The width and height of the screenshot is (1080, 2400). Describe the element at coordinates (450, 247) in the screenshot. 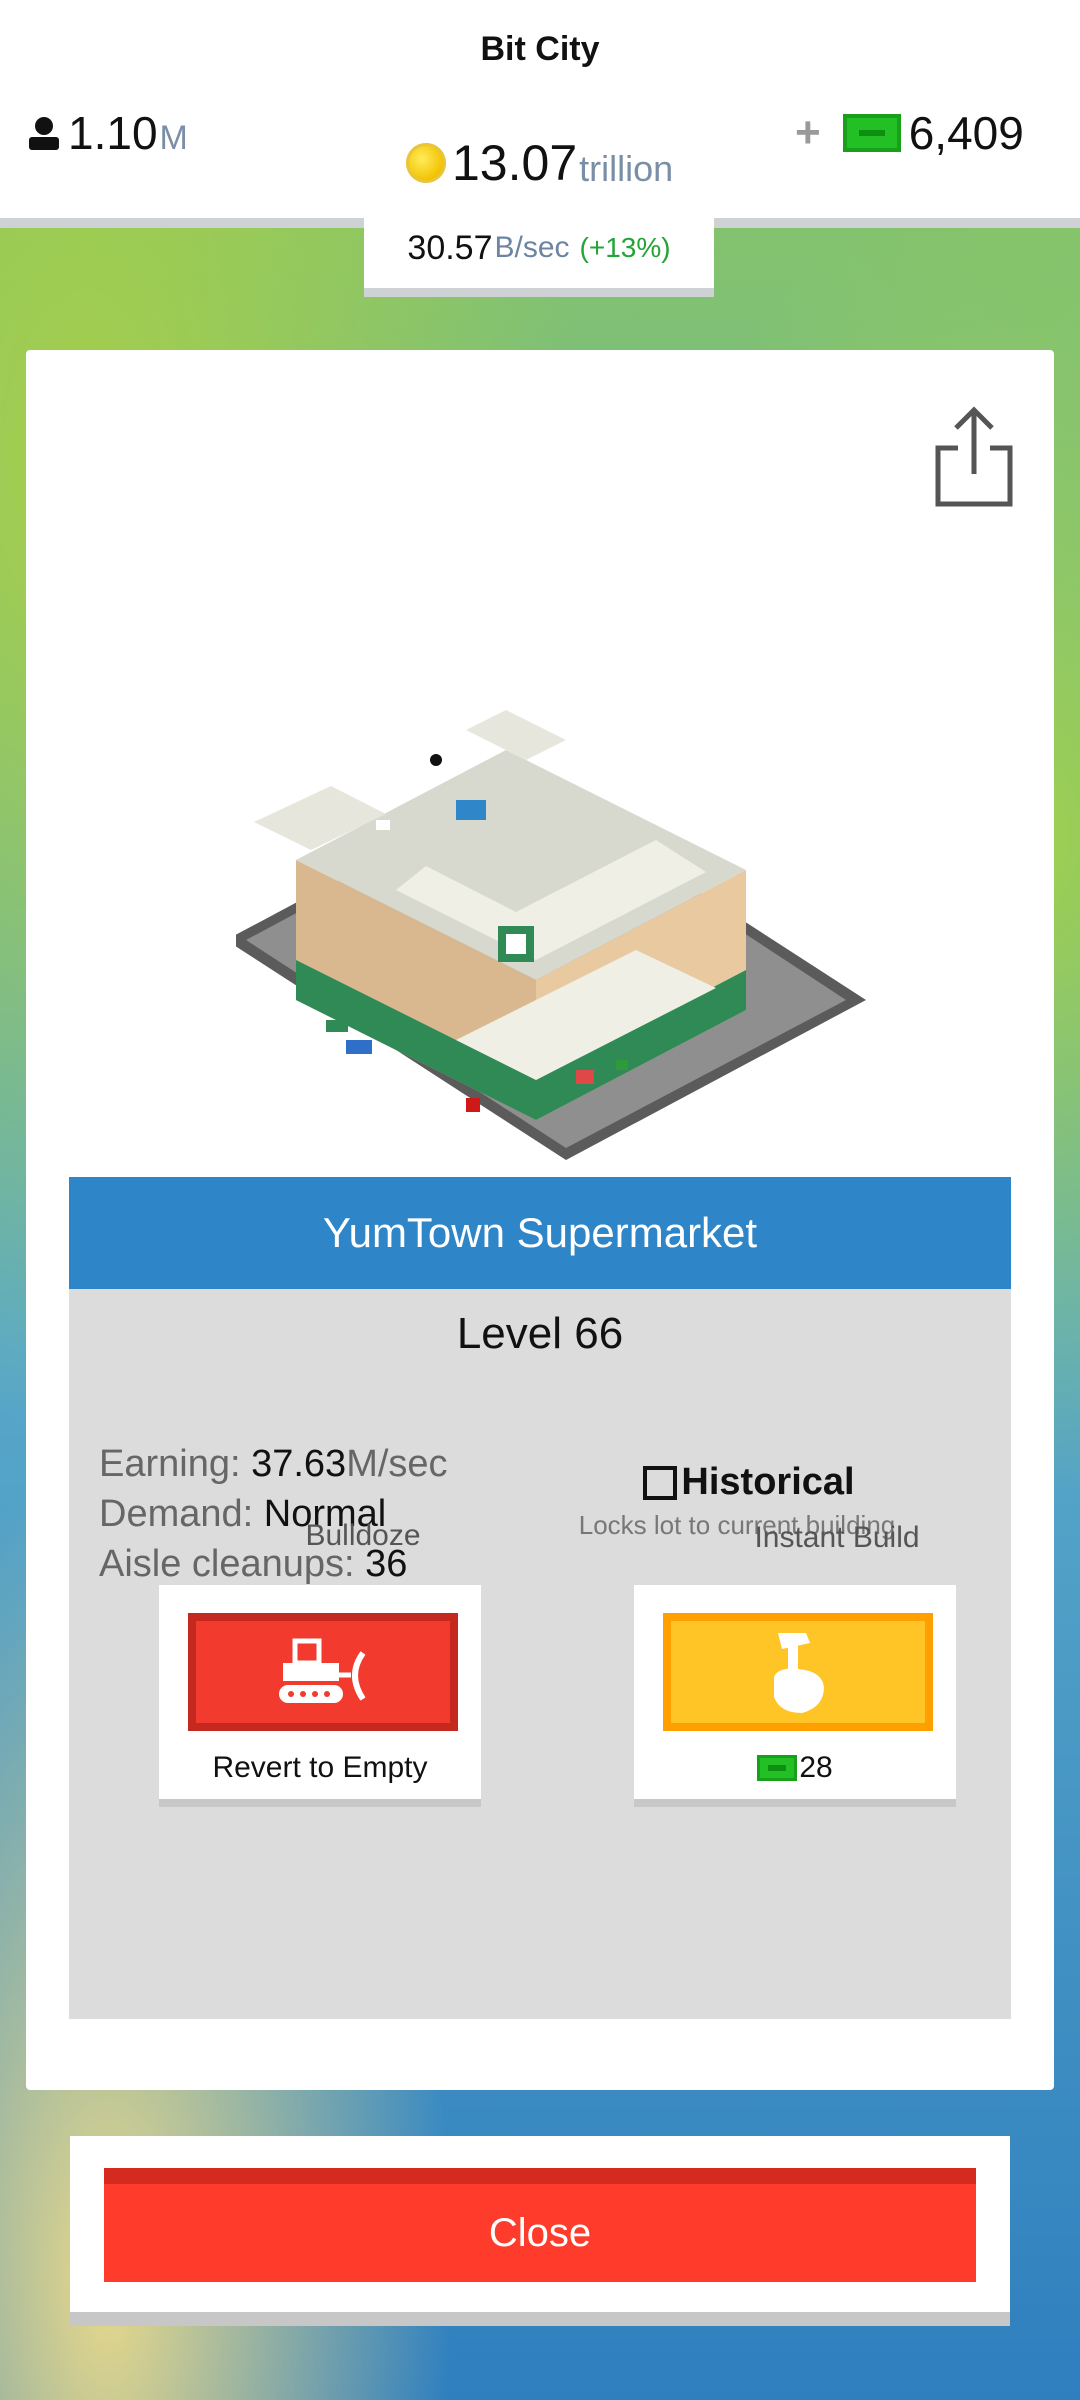

I see `income-value: 30.57` at that location.